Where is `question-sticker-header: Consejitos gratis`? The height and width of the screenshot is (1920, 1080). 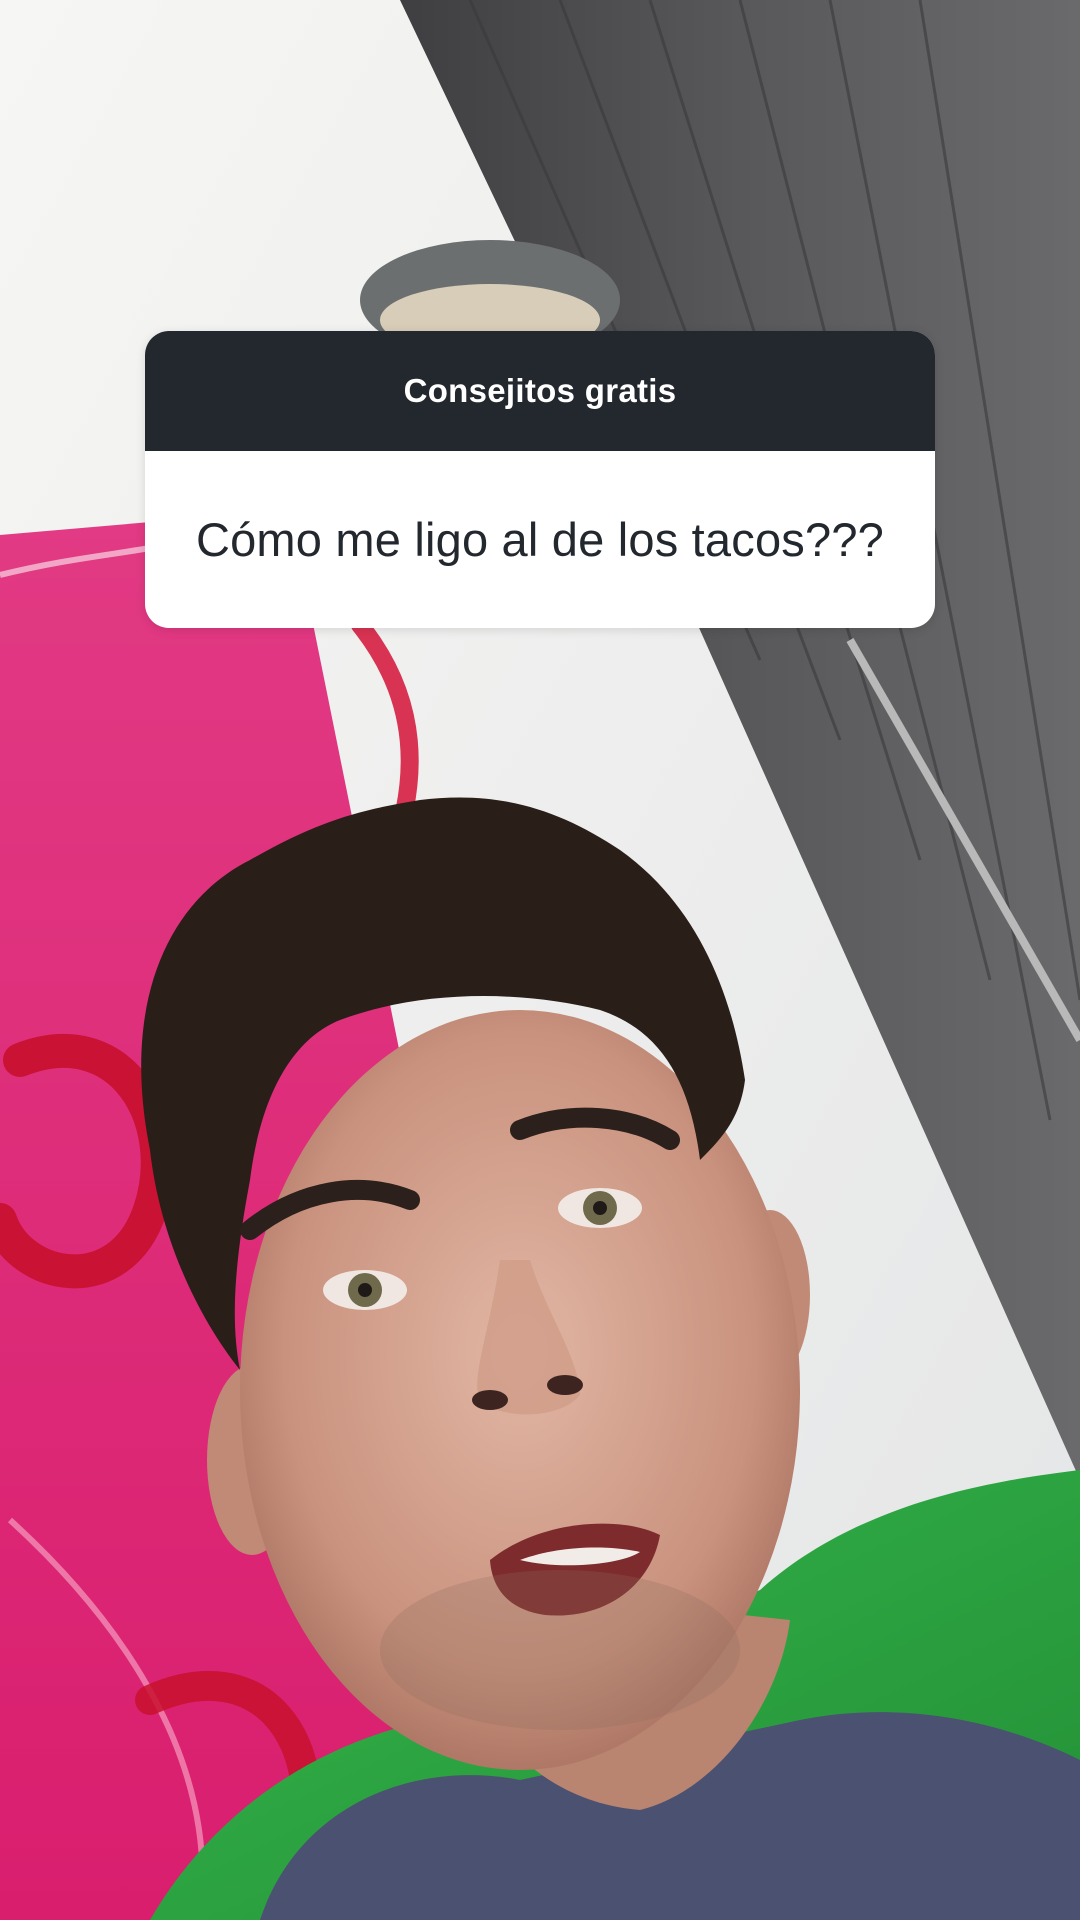 question-sticker-header: Consejitos gratis is located at coordinates (540, 391).